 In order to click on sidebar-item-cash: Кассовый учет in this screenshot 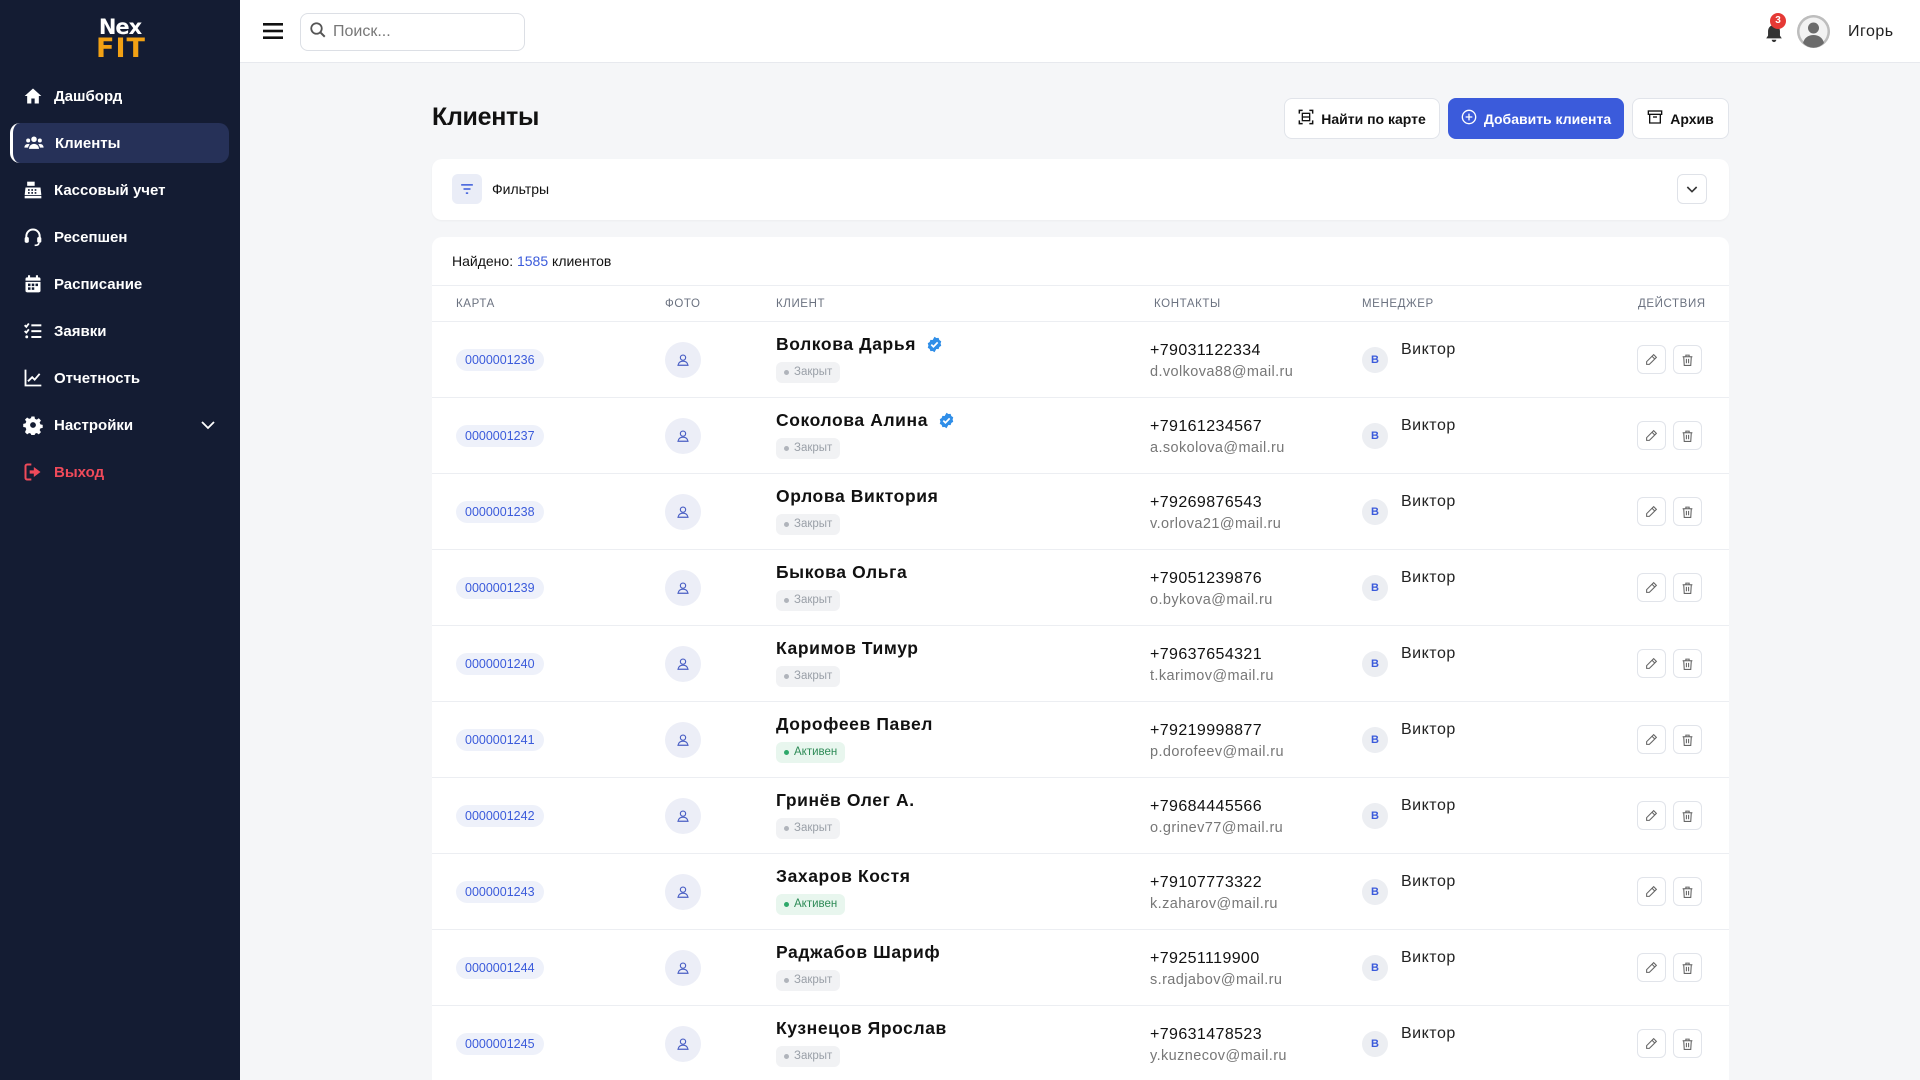, I will do `click(119, 190)`.